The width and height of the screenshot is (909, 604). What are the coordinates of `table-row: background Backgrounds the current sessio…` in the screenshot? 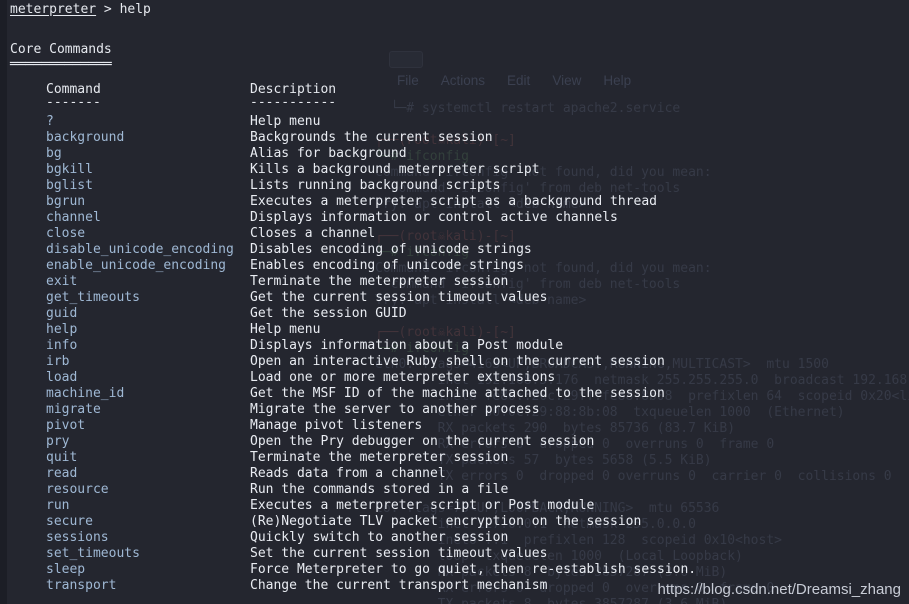 It's located at (454, 138).